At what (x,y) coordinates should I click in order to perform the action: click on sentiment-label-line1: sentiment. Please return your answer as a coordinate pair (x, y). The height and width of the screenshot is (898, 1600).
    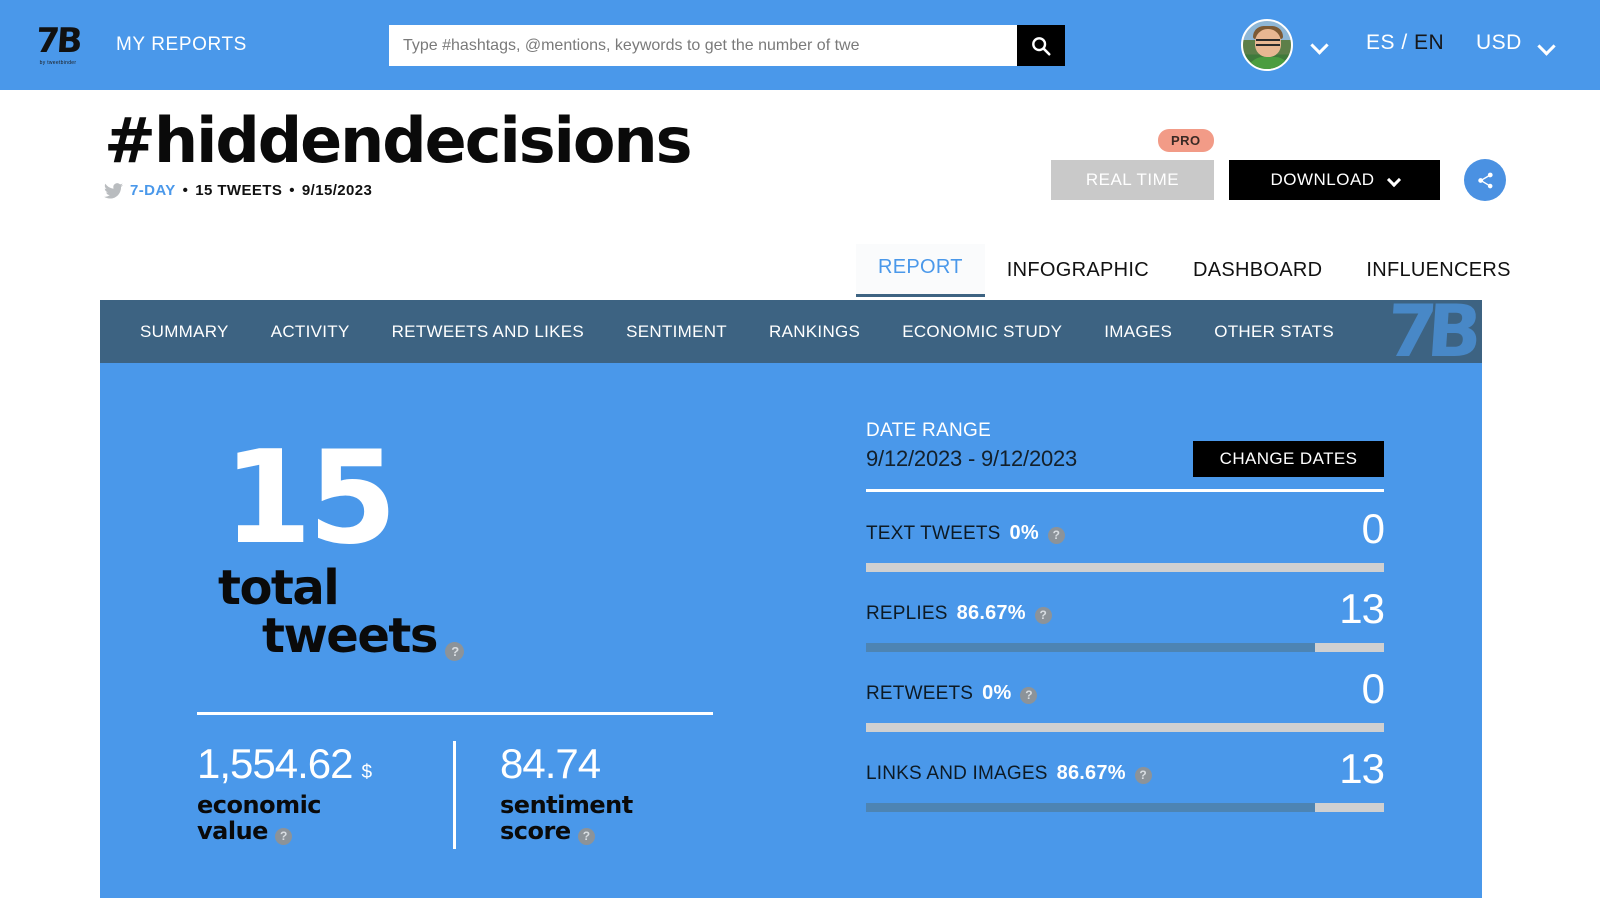
    Looking at the image, I should click on (566, 805).